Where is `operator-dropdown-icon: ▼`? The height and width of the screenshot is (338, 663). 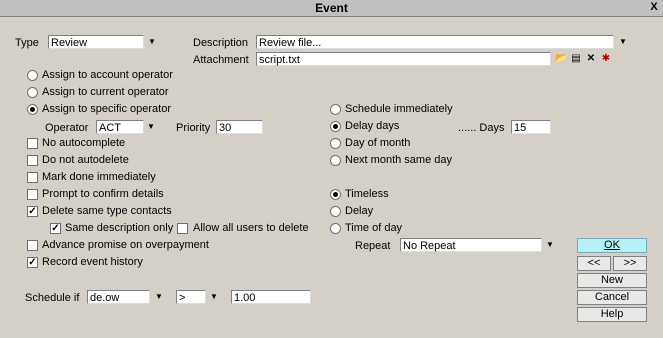 operator-dropdown-icon: ▼ is located at coordinates (151, 127).